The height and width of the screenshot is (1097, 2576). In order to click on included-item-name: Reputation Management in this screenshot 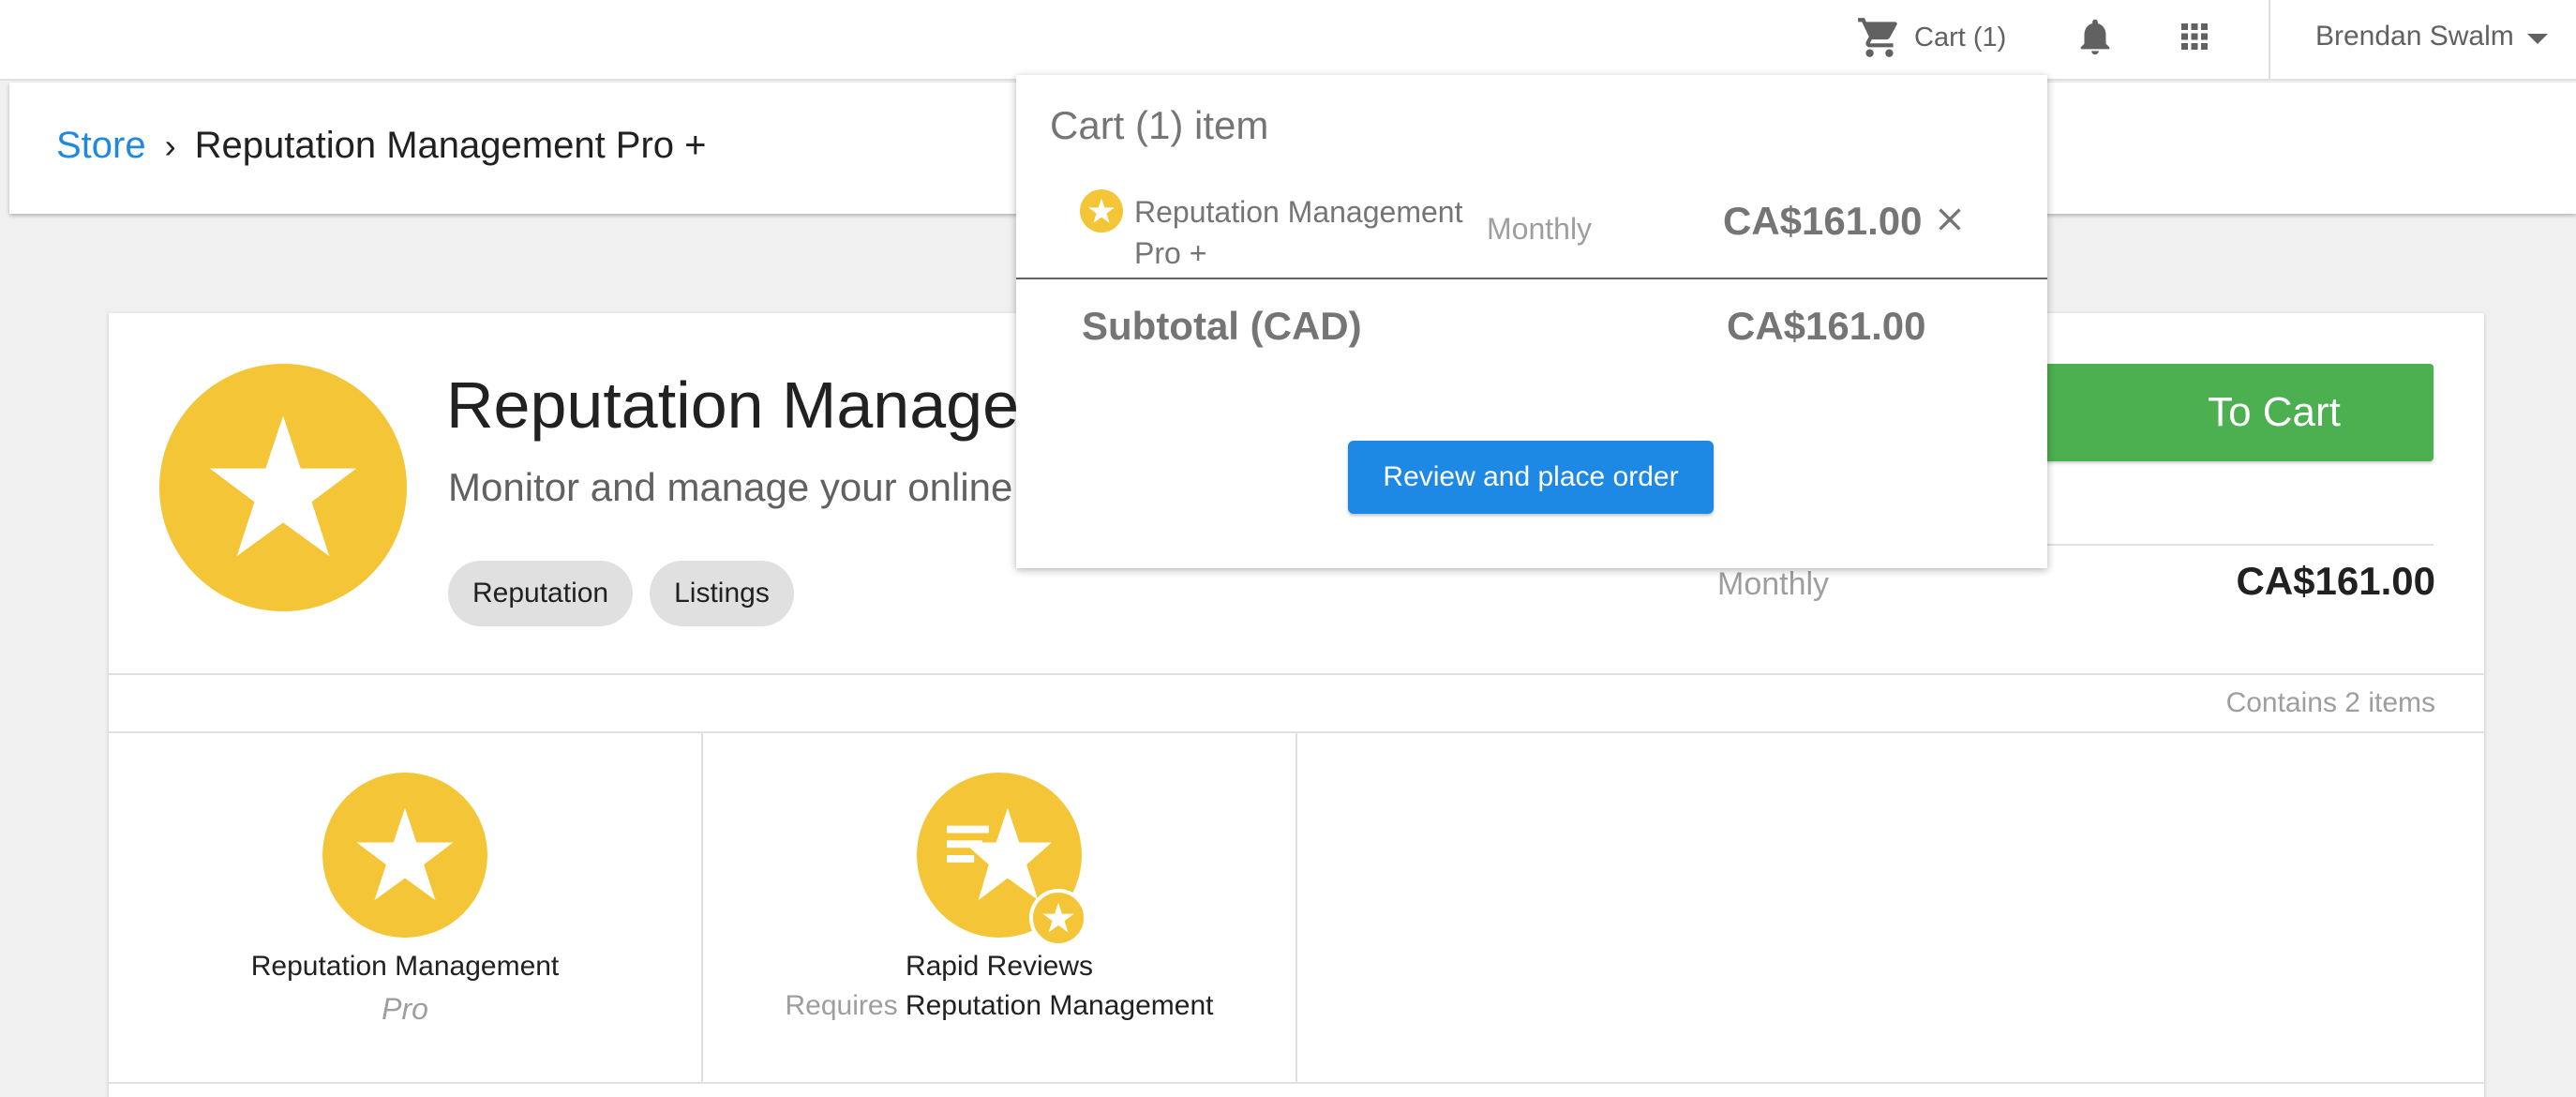, I will do `click(405, 966)`.